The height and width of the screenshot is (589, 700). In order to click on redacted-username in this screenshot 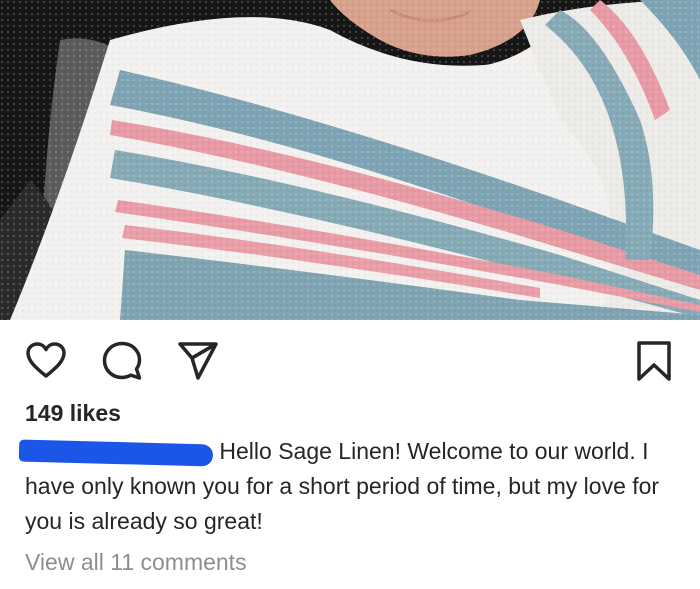, I will do `click(116, 453)`.